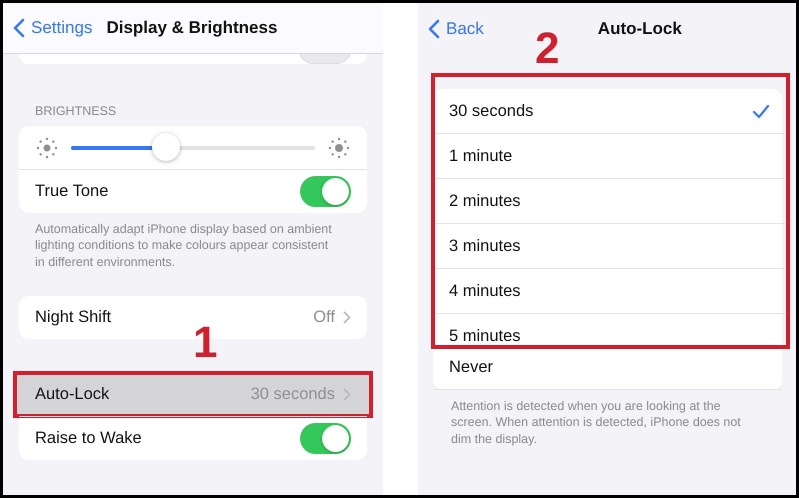  What do you see at coordinates (193, 241) in the screenshot?
I see `section-footer: Automatically adapt iPhone display based on ambient lighting conditions to make colours appear consistent in different environments.` at bounding box center [193, 241].